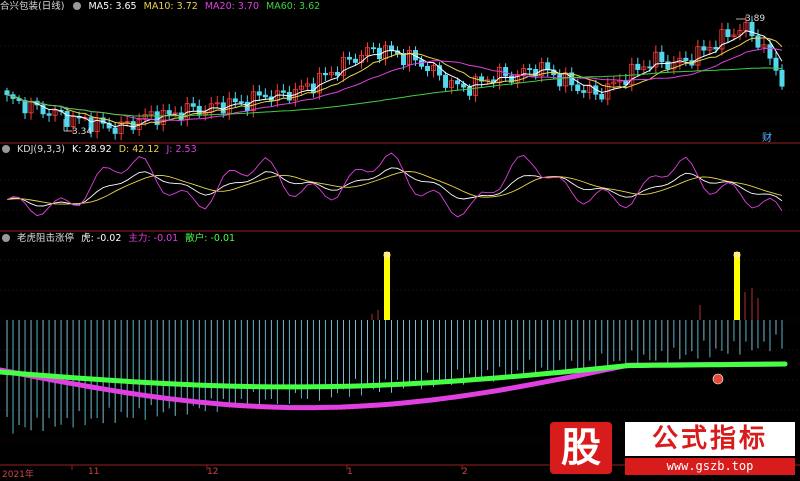 The width and height of the screenshot is (800, 481). I want to click on kdj-title: KDJ(9,3,3), so click(41, 149).